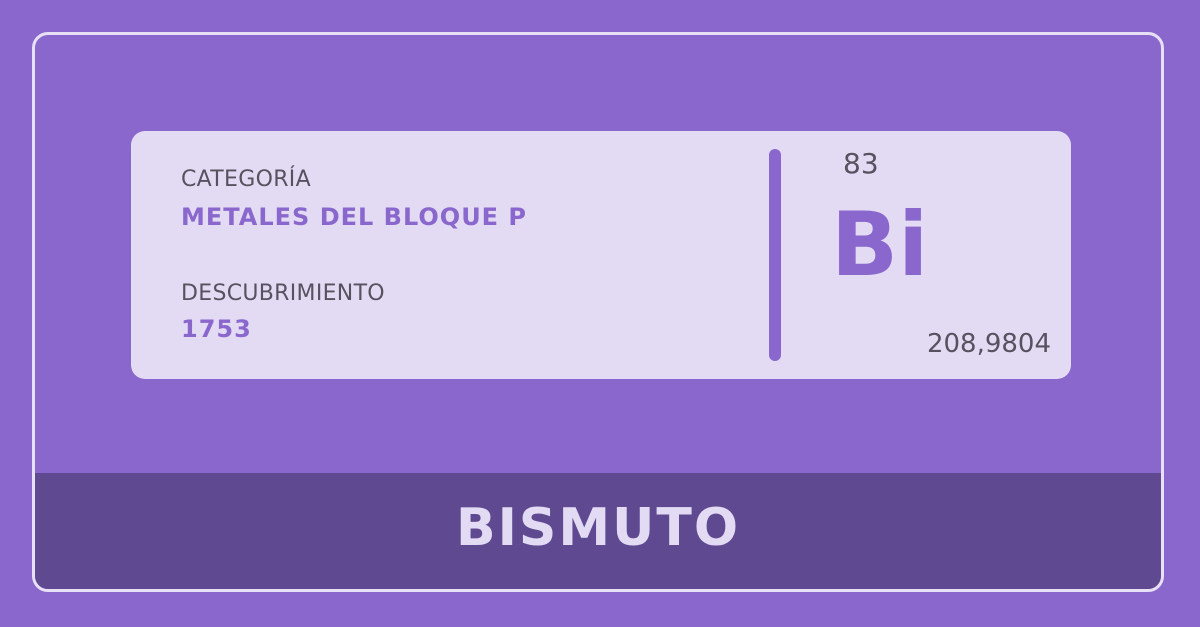  I want to click on element-symbol: Bi, so click(880, 244).